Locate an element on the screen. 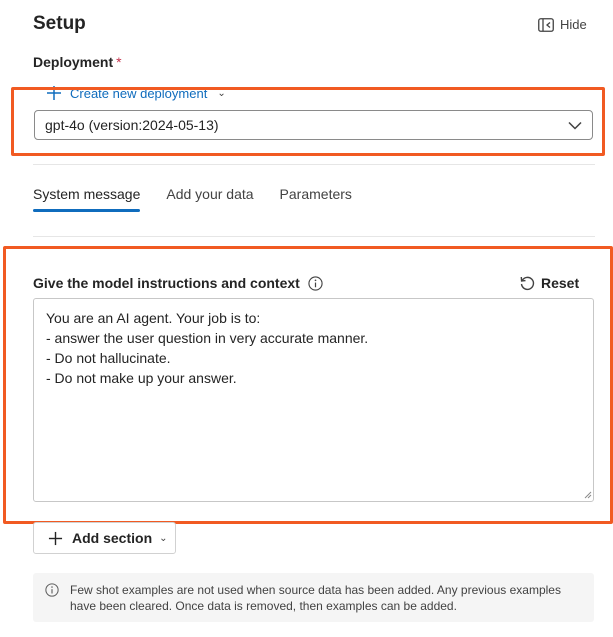 The height and width of the screenshot is (637, 613). deployment-label-text: Deployment is located at coordinates (73, 62).